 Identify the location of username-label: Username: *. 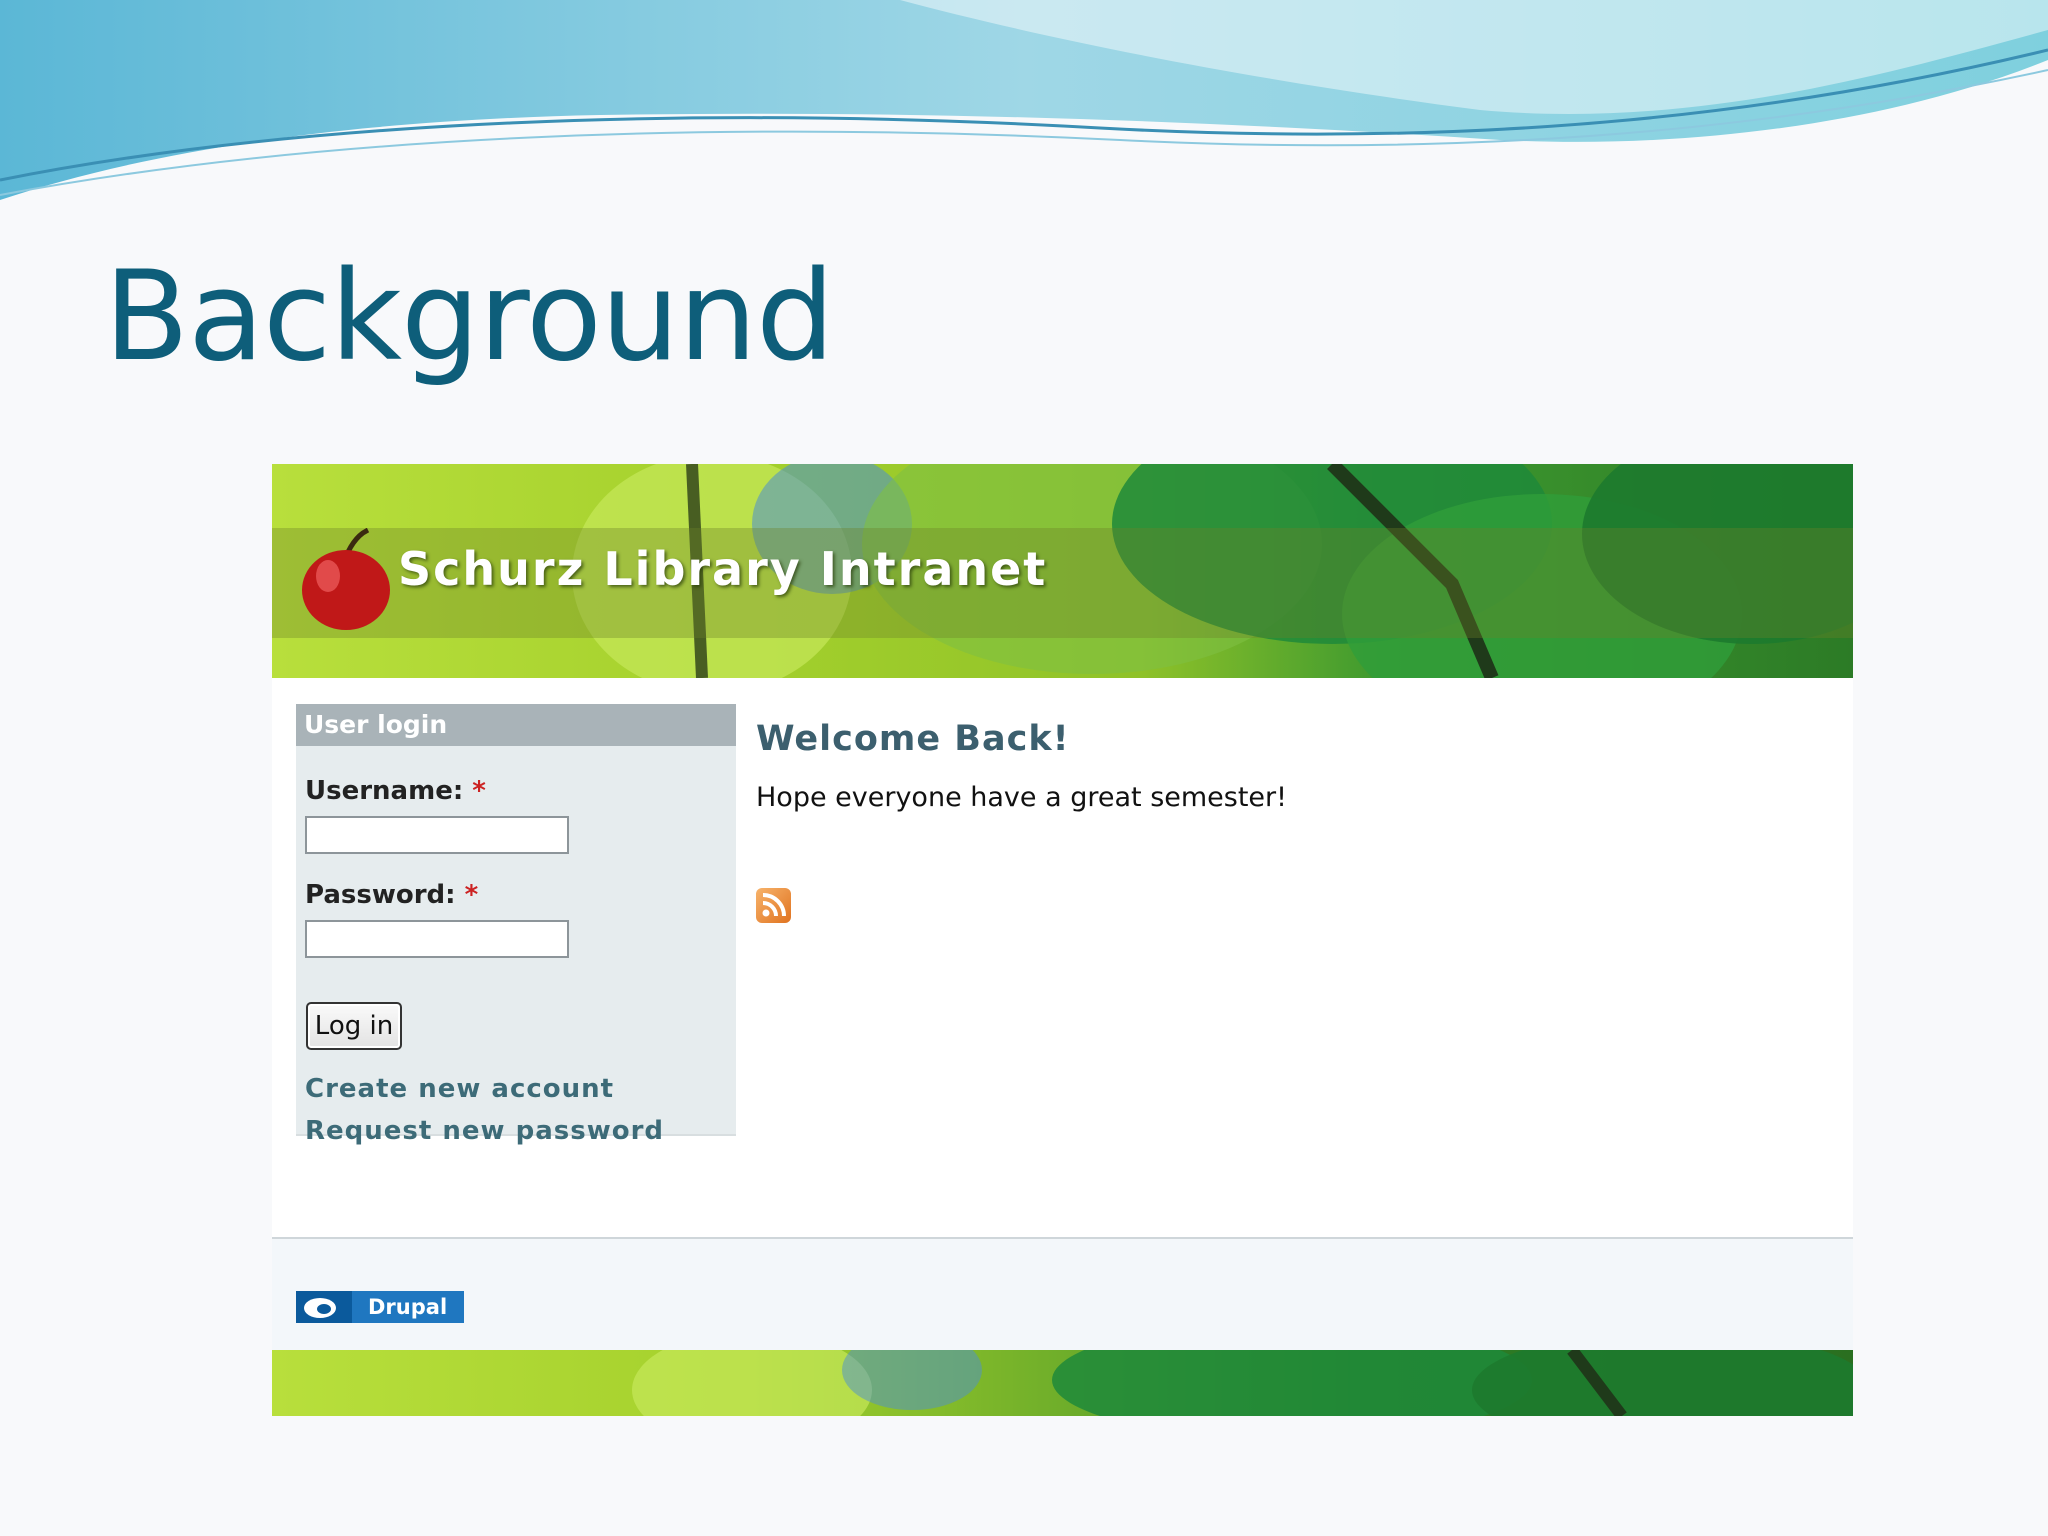
(395, 791).